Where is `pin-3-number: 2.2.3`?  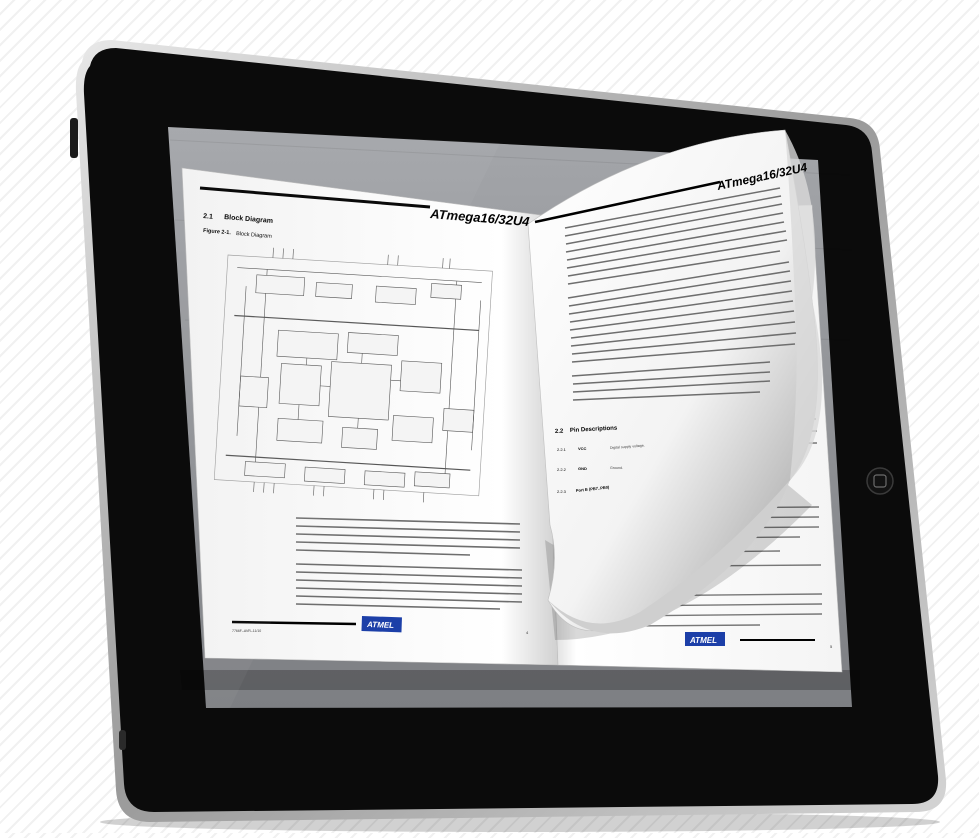 pin-3-number: 2.2.3 is located at coordinates (562, 491).